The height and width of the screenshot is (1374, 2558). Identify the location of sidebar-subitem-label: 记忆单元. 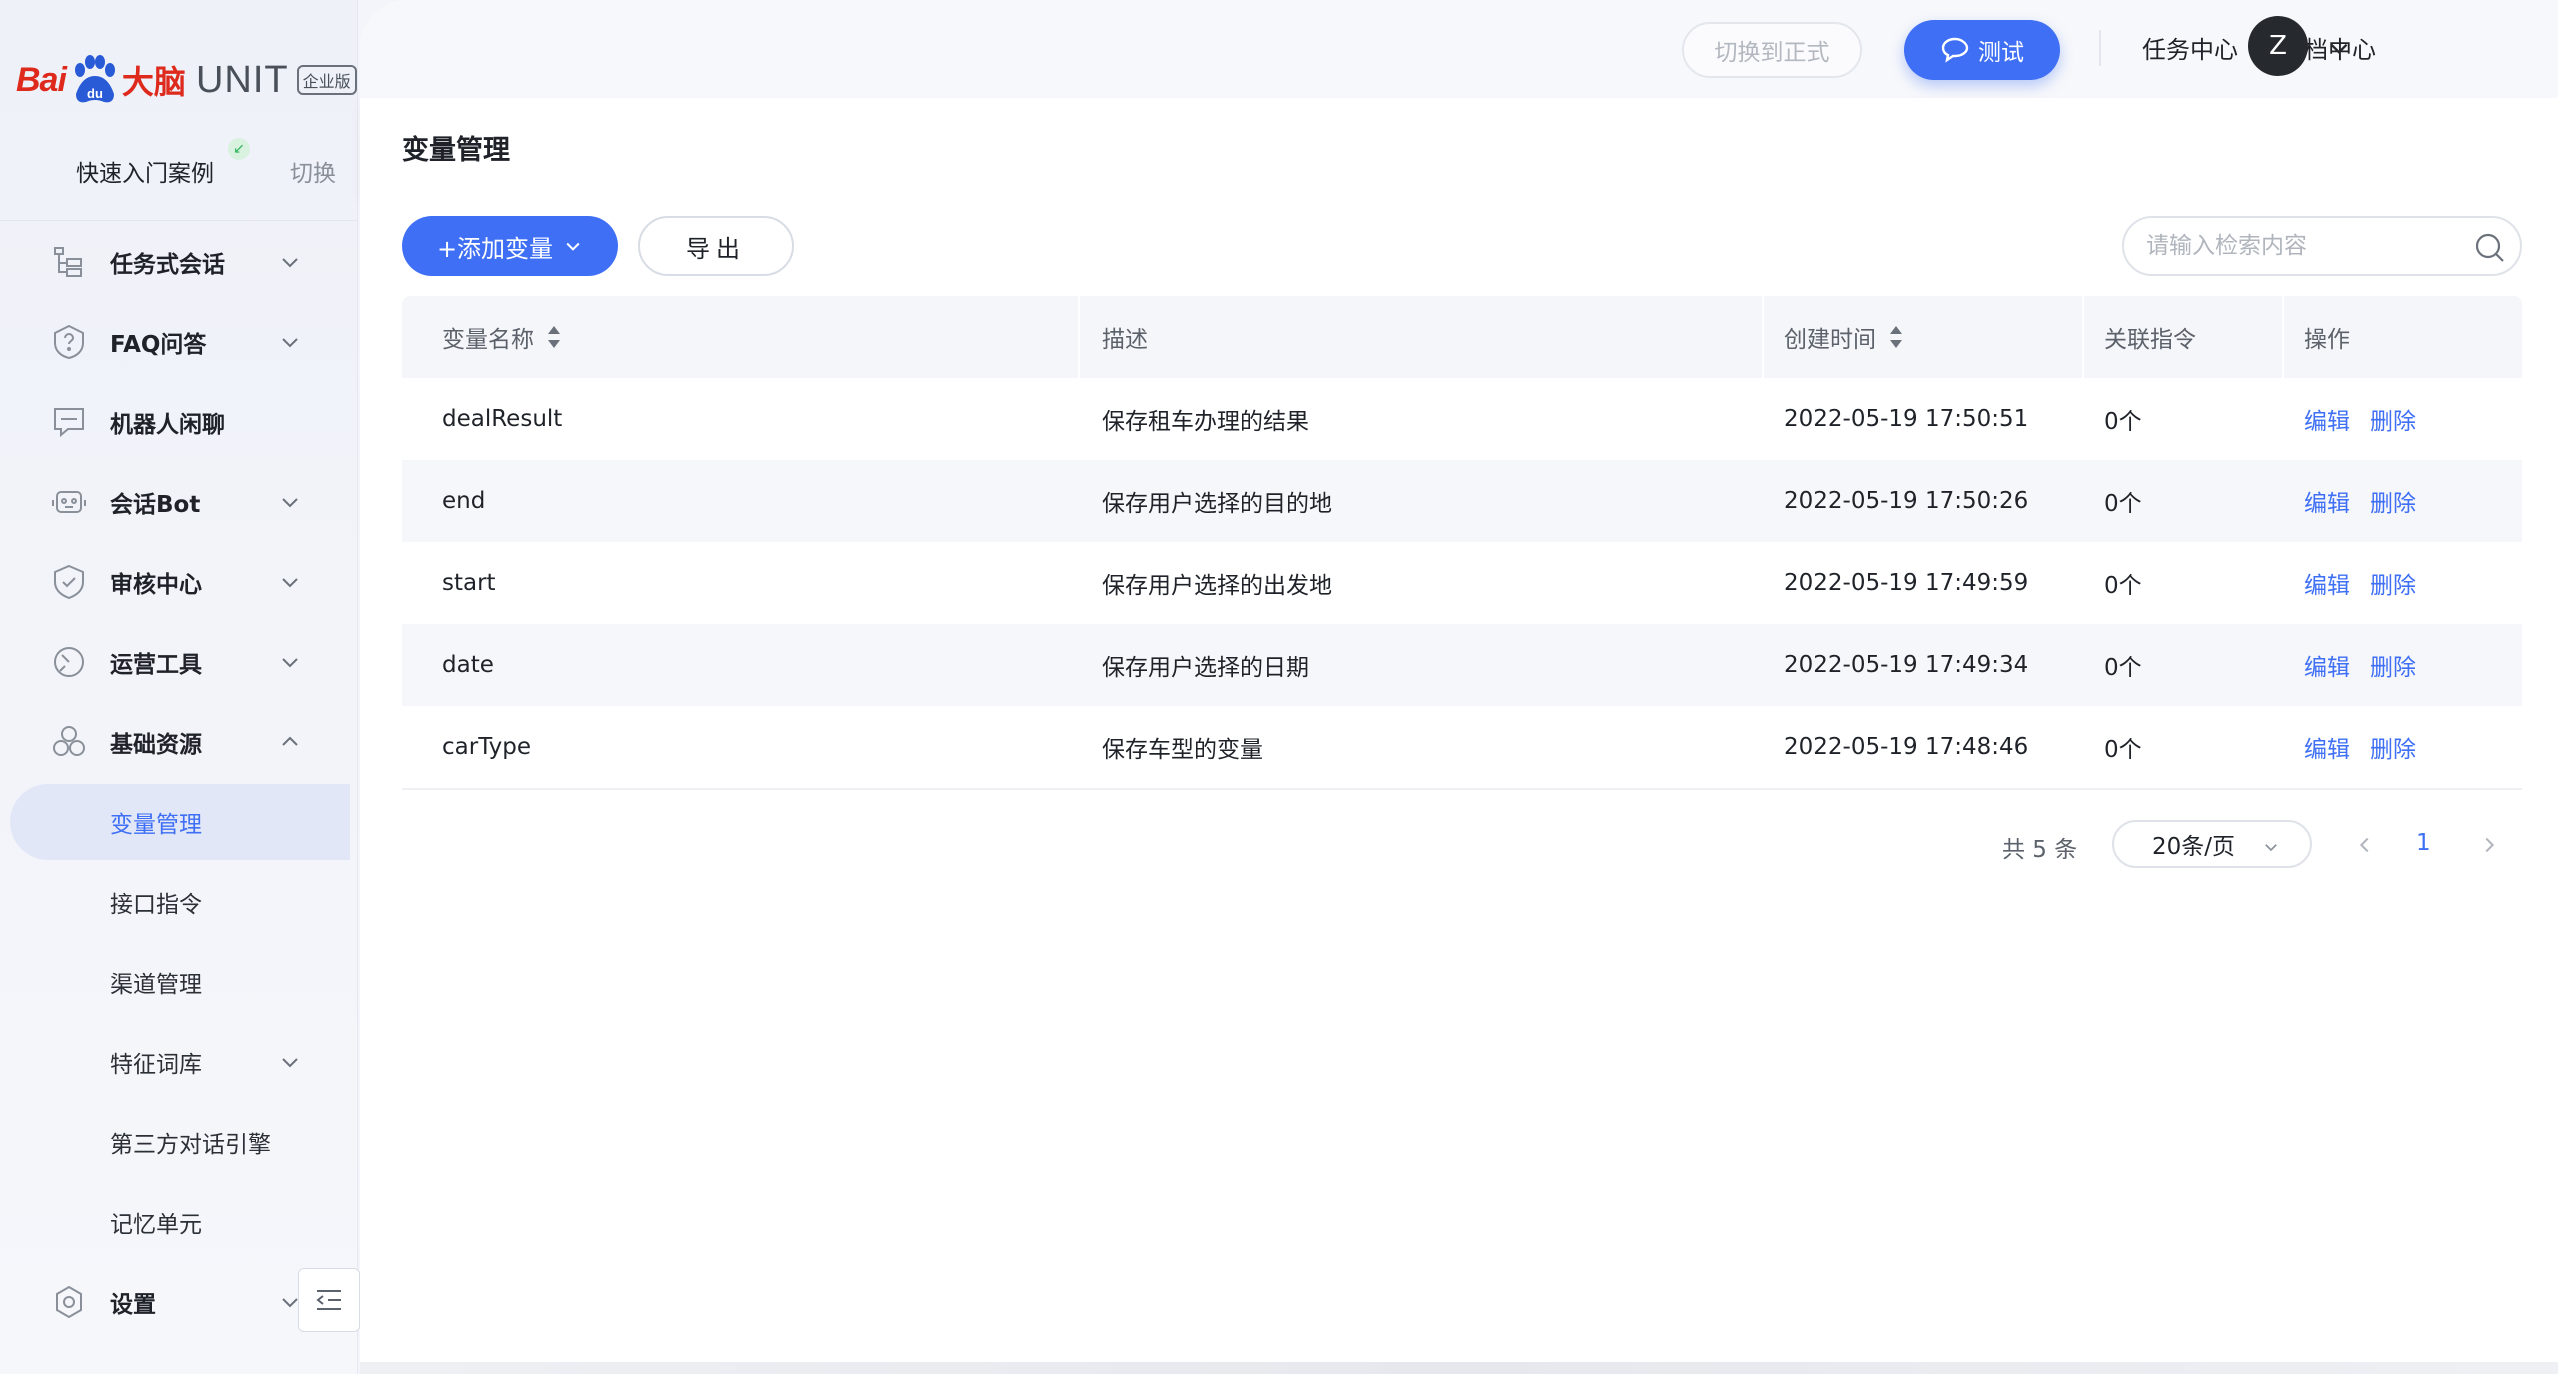
(156, 1225).